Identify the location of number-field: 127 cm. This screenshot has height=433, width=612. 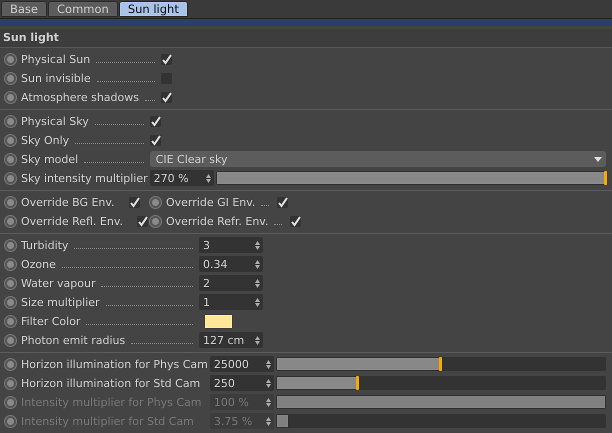
(231, 340).